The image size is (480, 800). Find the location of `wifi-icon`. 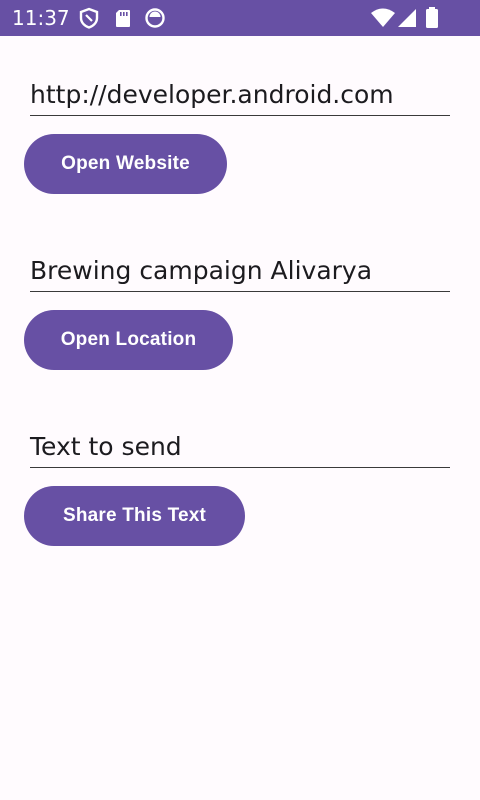

wifi-icon is located at coordinates (383, 18).